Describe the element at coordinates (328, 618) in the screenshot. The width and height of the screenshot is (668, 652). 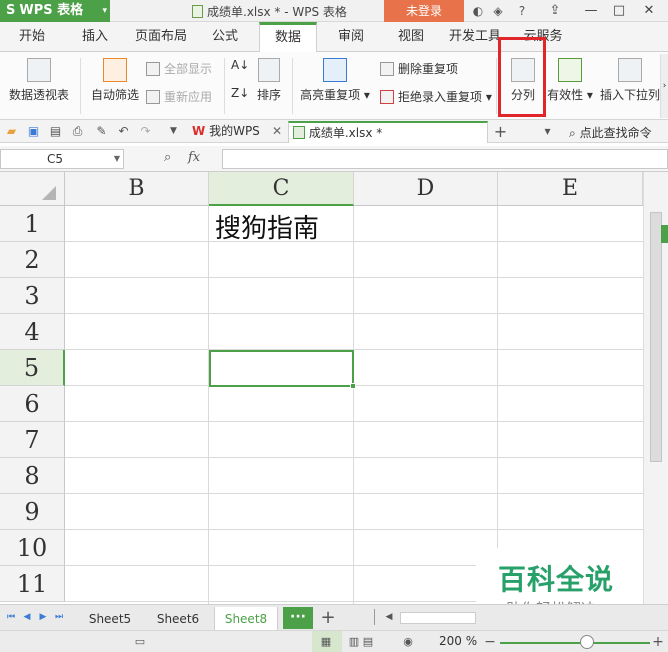
I see `add-sheet-icon: +` at that location.